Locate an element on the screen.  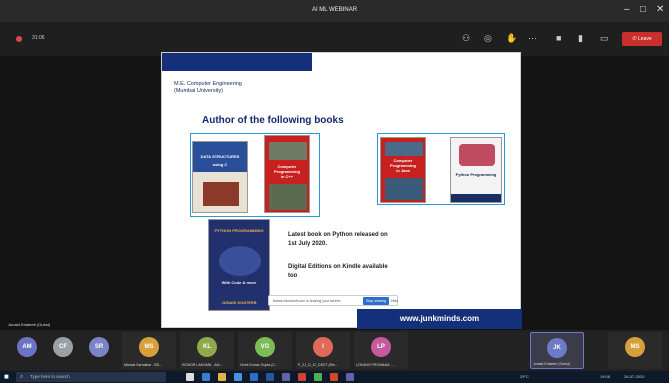
teams-icon is located at coordinates (286, 377).